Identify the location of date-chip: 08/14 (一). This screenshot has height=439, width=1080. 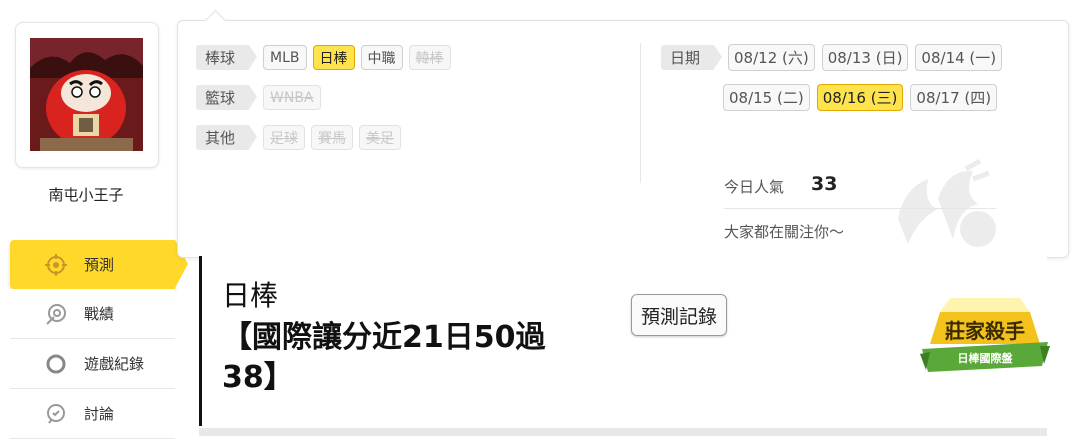
(959, 57).